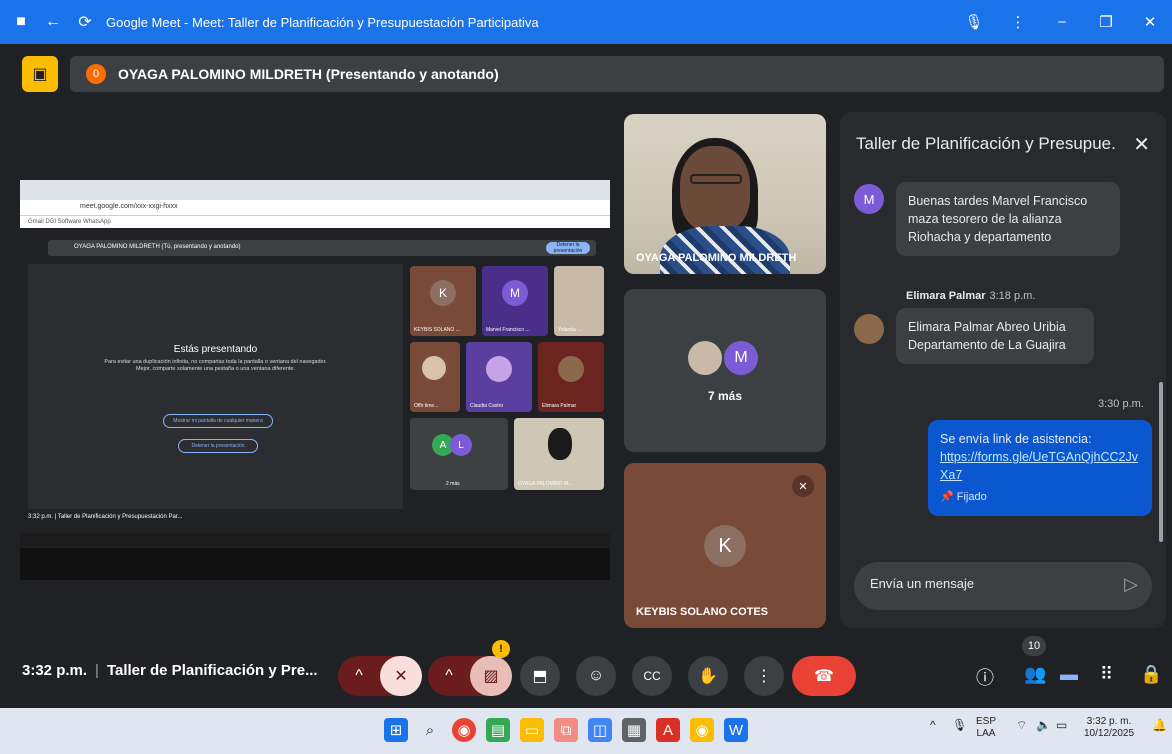 This screenshot has height=754, width=1172. Describe the element at coordinates (986, 721) in the screenshot. I see `lang-top: ESP` at that location.